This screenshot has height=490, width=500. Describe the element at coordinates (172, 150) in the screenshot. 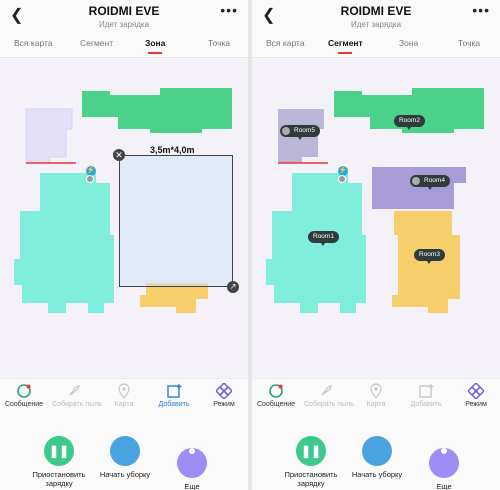

I see `zone-size-label: 3,5m*4,0m` at that location.